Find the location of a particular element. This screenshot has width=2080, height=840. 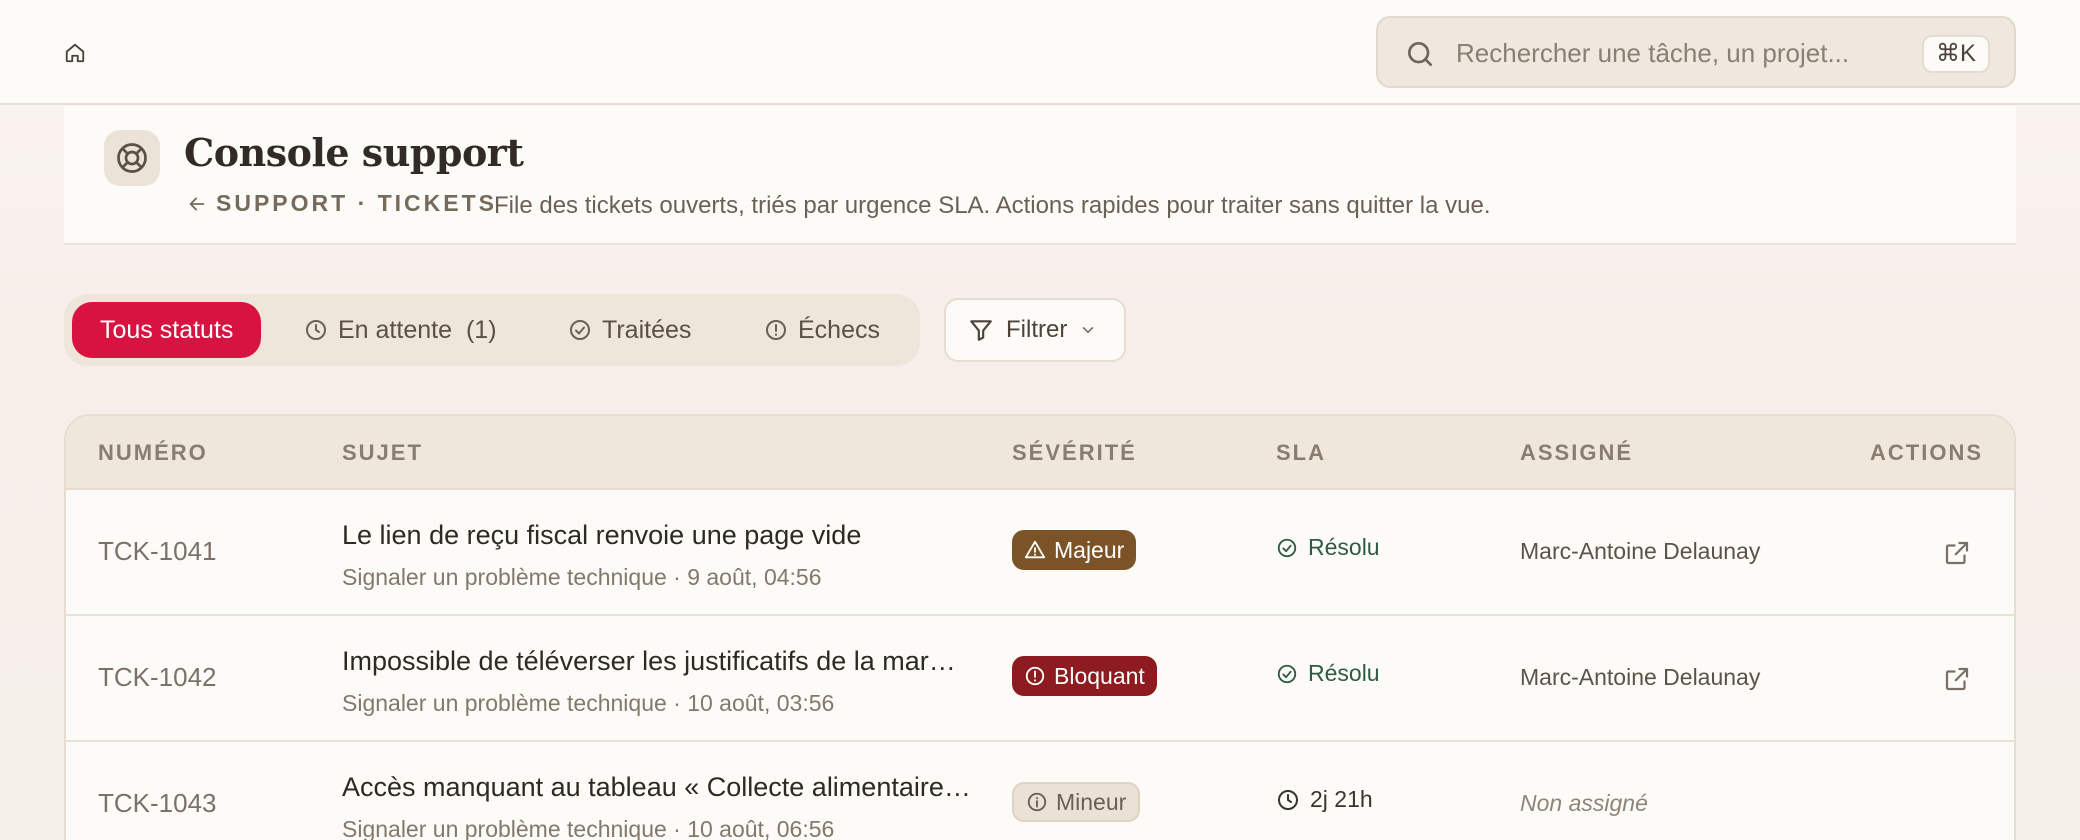

sla-label: 2j 21h is located at coordinates (1341, 799).